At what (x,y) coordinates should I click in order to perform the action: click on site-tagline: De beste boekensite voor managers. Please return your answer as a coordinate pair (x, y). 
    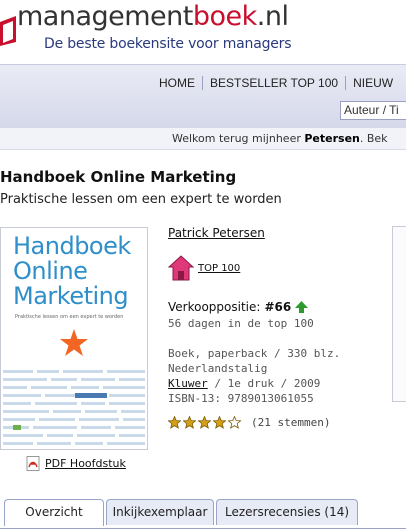
    Looking at the image, I should click on (168, 44).